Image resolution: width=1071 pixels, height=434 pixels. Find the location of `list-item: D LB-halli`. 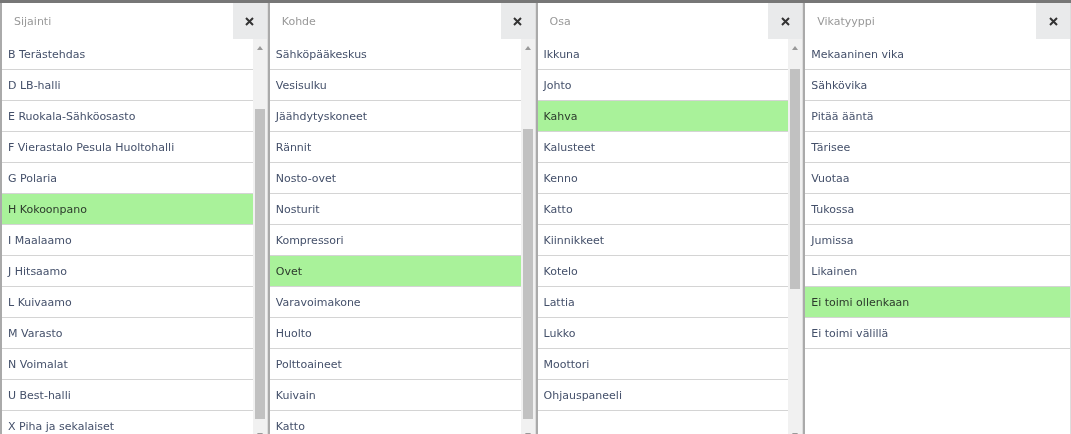

list-item: D LB-halli is located at coordinates (127, 85).